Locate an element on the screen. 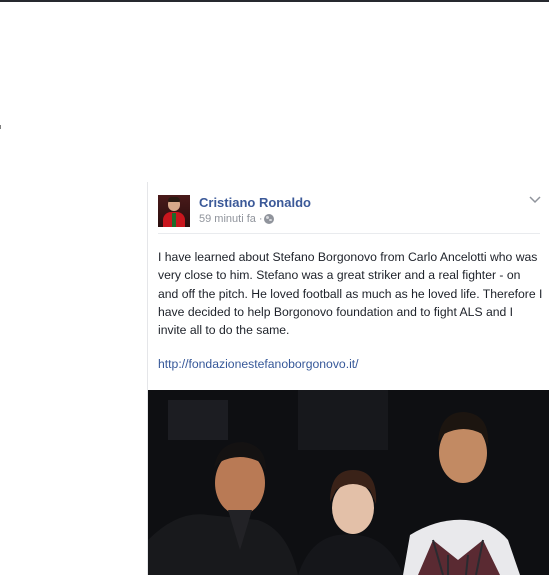 This screenshot has height=575, width=549. post-meta: 59 minuti fa · is located at coordinates (236, 219).